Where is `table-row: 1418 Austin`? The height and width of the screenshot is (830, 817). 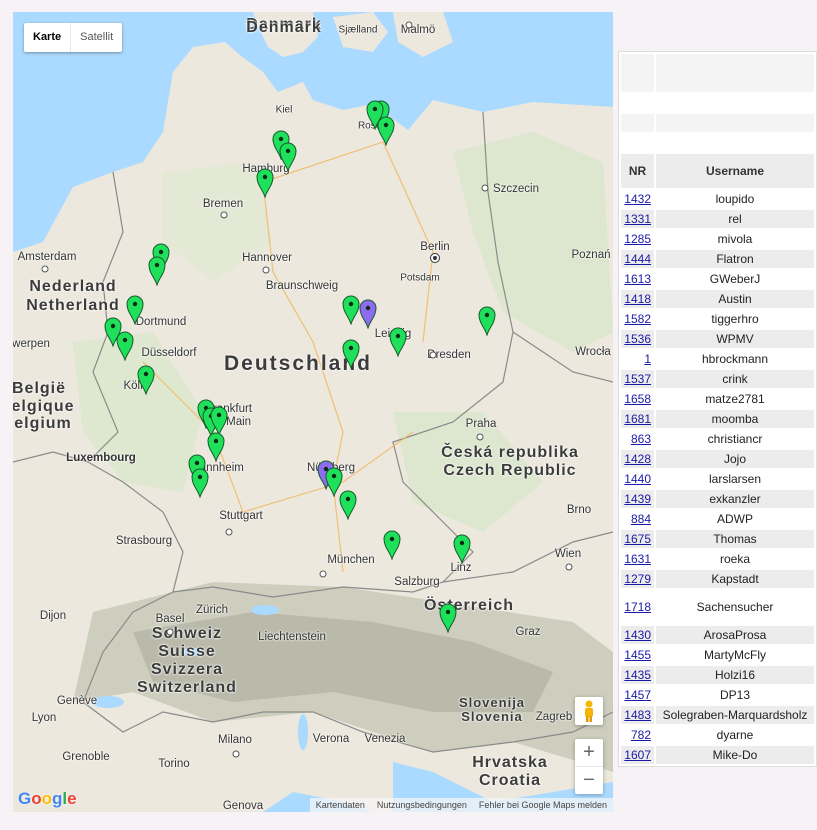
table-row: 1418 Austin is located at coordinates (717, 299).